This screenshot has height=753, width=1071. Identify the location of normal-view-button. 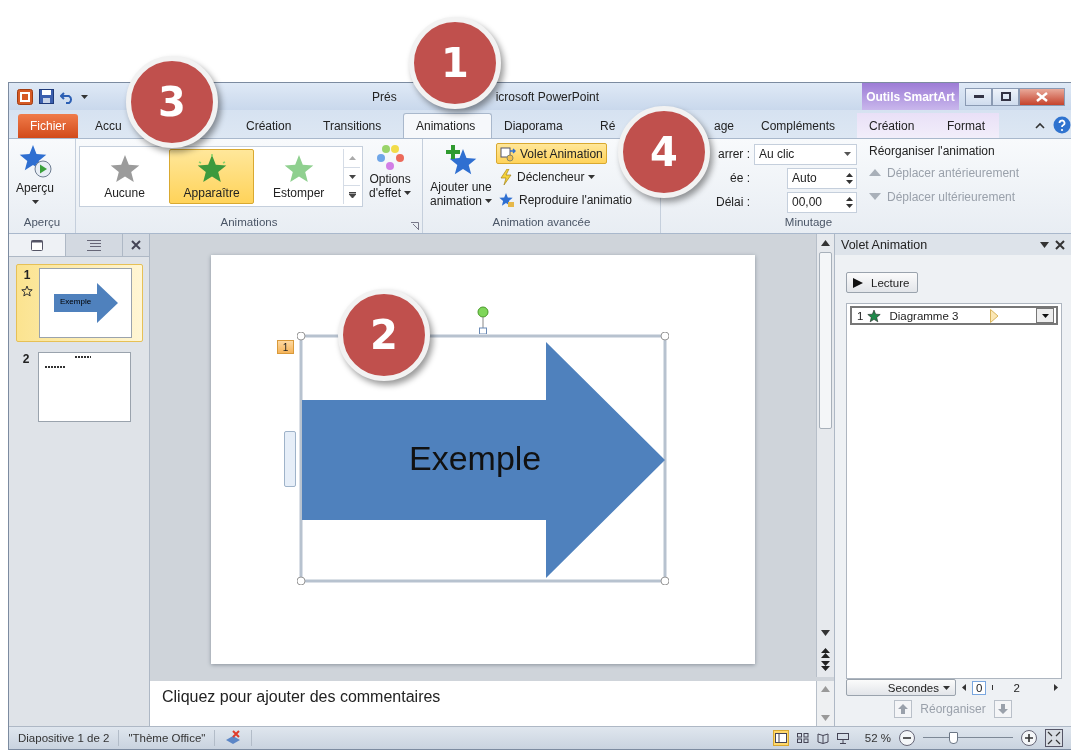
(780, 738).